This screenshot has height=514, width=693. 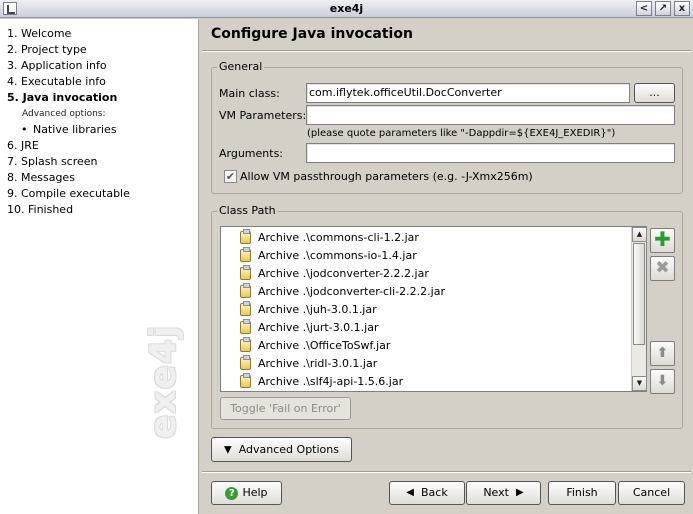 What do you see at coordinates (68, 99) in the screenshot?
I see `step-java-invocation: 5. Java invocation` at bounding box center [68, 99].